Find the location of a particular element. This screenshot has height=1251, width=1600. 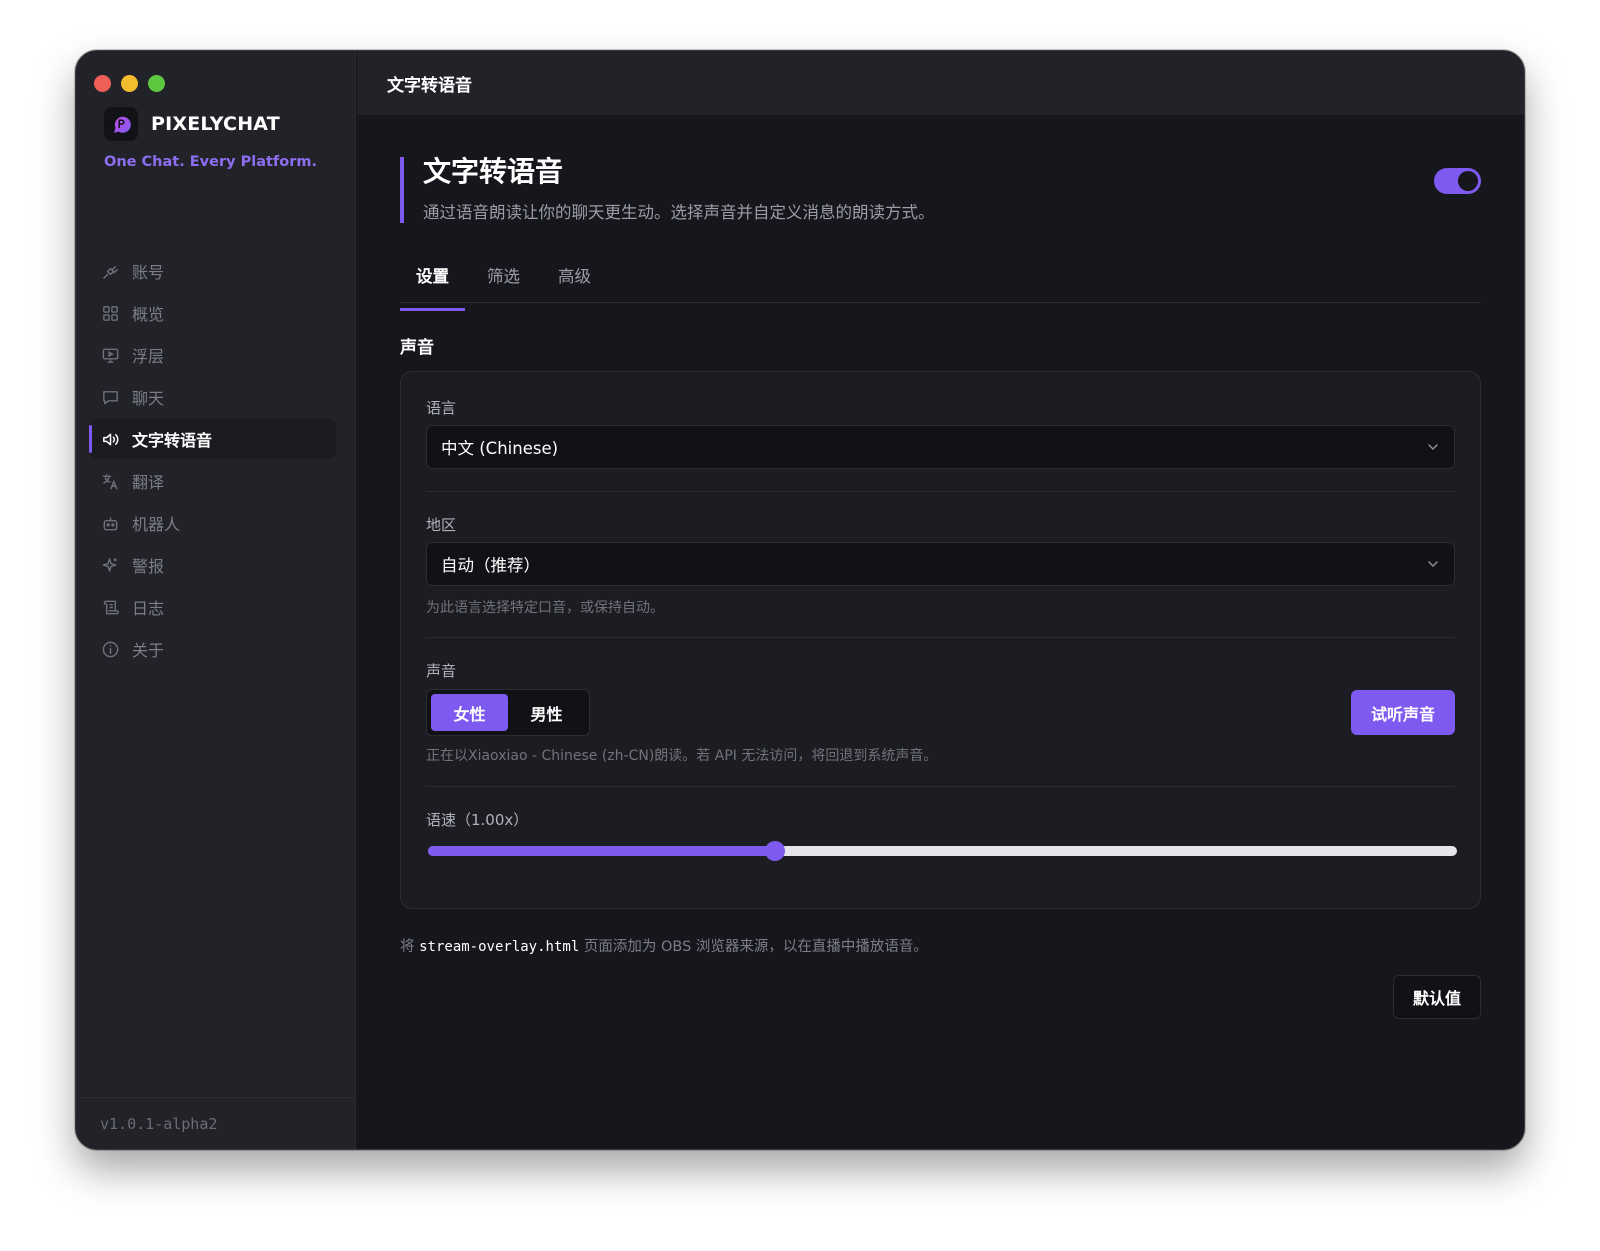

topbar-title: 文字转语音 is located at coordinates (940, 83).